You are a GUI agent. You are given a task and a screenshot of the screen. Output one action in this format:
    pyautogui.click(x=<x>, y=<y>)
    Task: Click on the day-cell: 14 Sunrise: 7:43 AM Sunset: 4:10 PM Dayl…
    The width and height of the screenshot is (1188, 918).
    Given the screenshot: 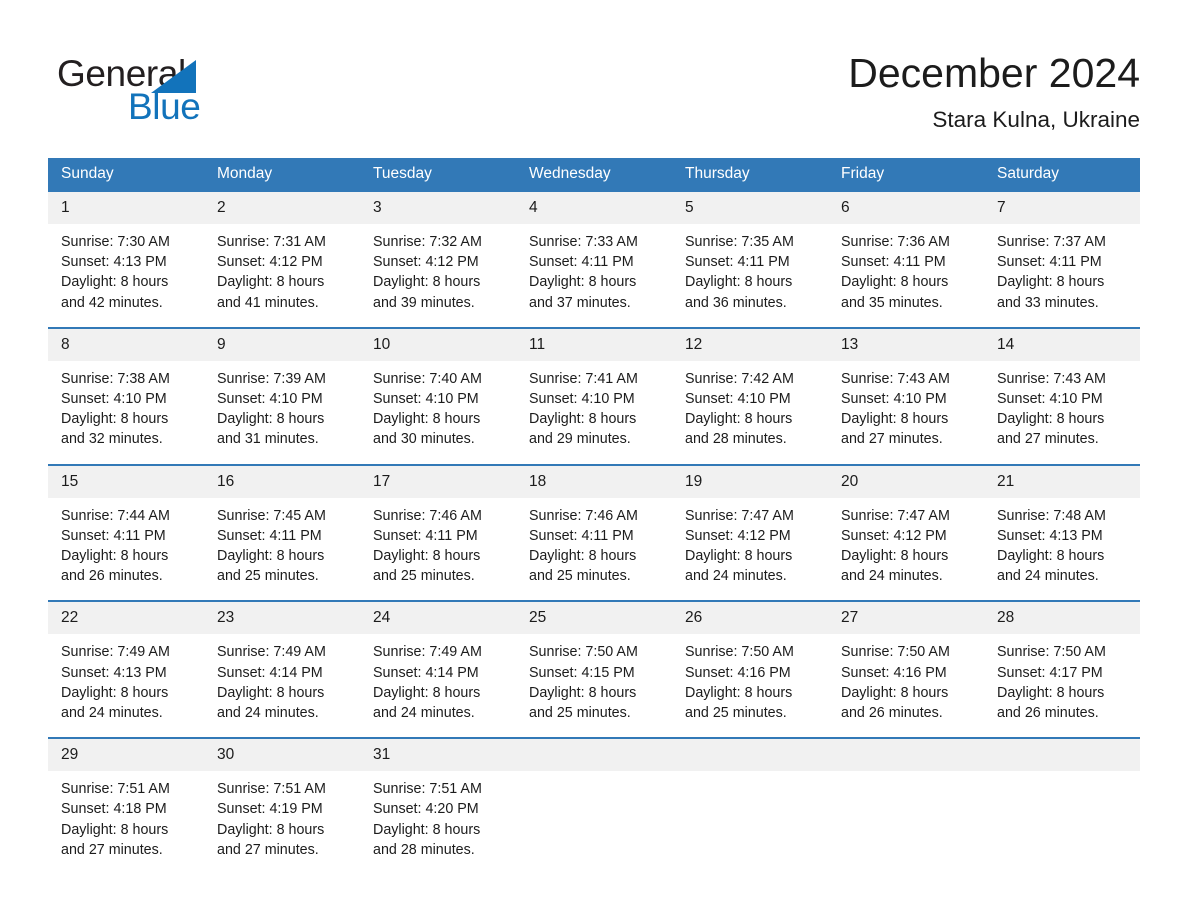 What is the action you would take?
    pyautogui.click(x=1062, y=395)
    